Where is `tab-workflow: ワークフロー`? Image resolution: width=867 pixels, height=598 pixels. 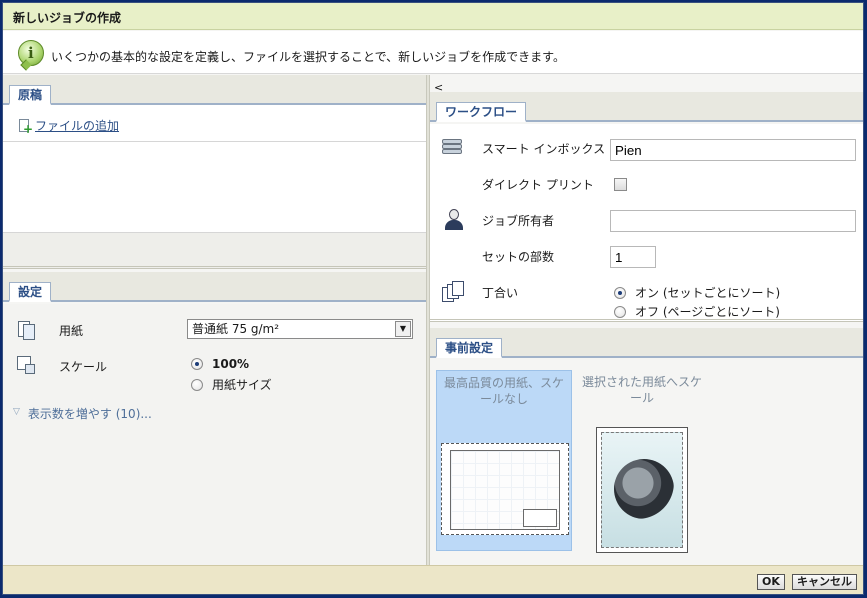
tab-workflow: ワークフロー is located at coordinates (481, 112).